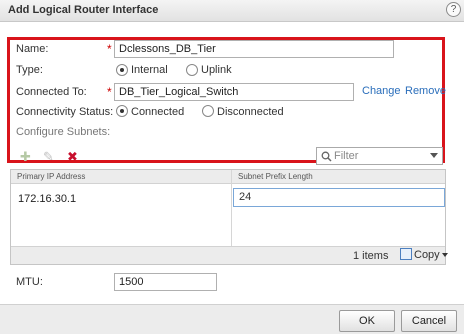 The width and height of the screenshot is (464, 334). Describe the element at coordinates (275, 176) in the screenshot. I see `column-header-prefix-length: Subnet Prefix Length` at that location.